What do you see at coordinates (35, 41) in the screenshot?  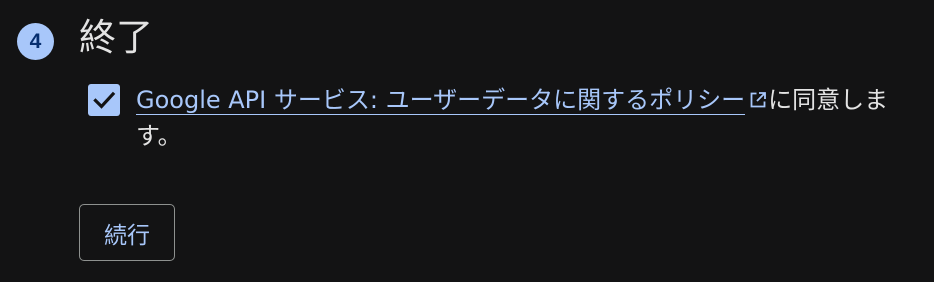 I see `step-number-badge: 4` at bounding box center [35, 41].